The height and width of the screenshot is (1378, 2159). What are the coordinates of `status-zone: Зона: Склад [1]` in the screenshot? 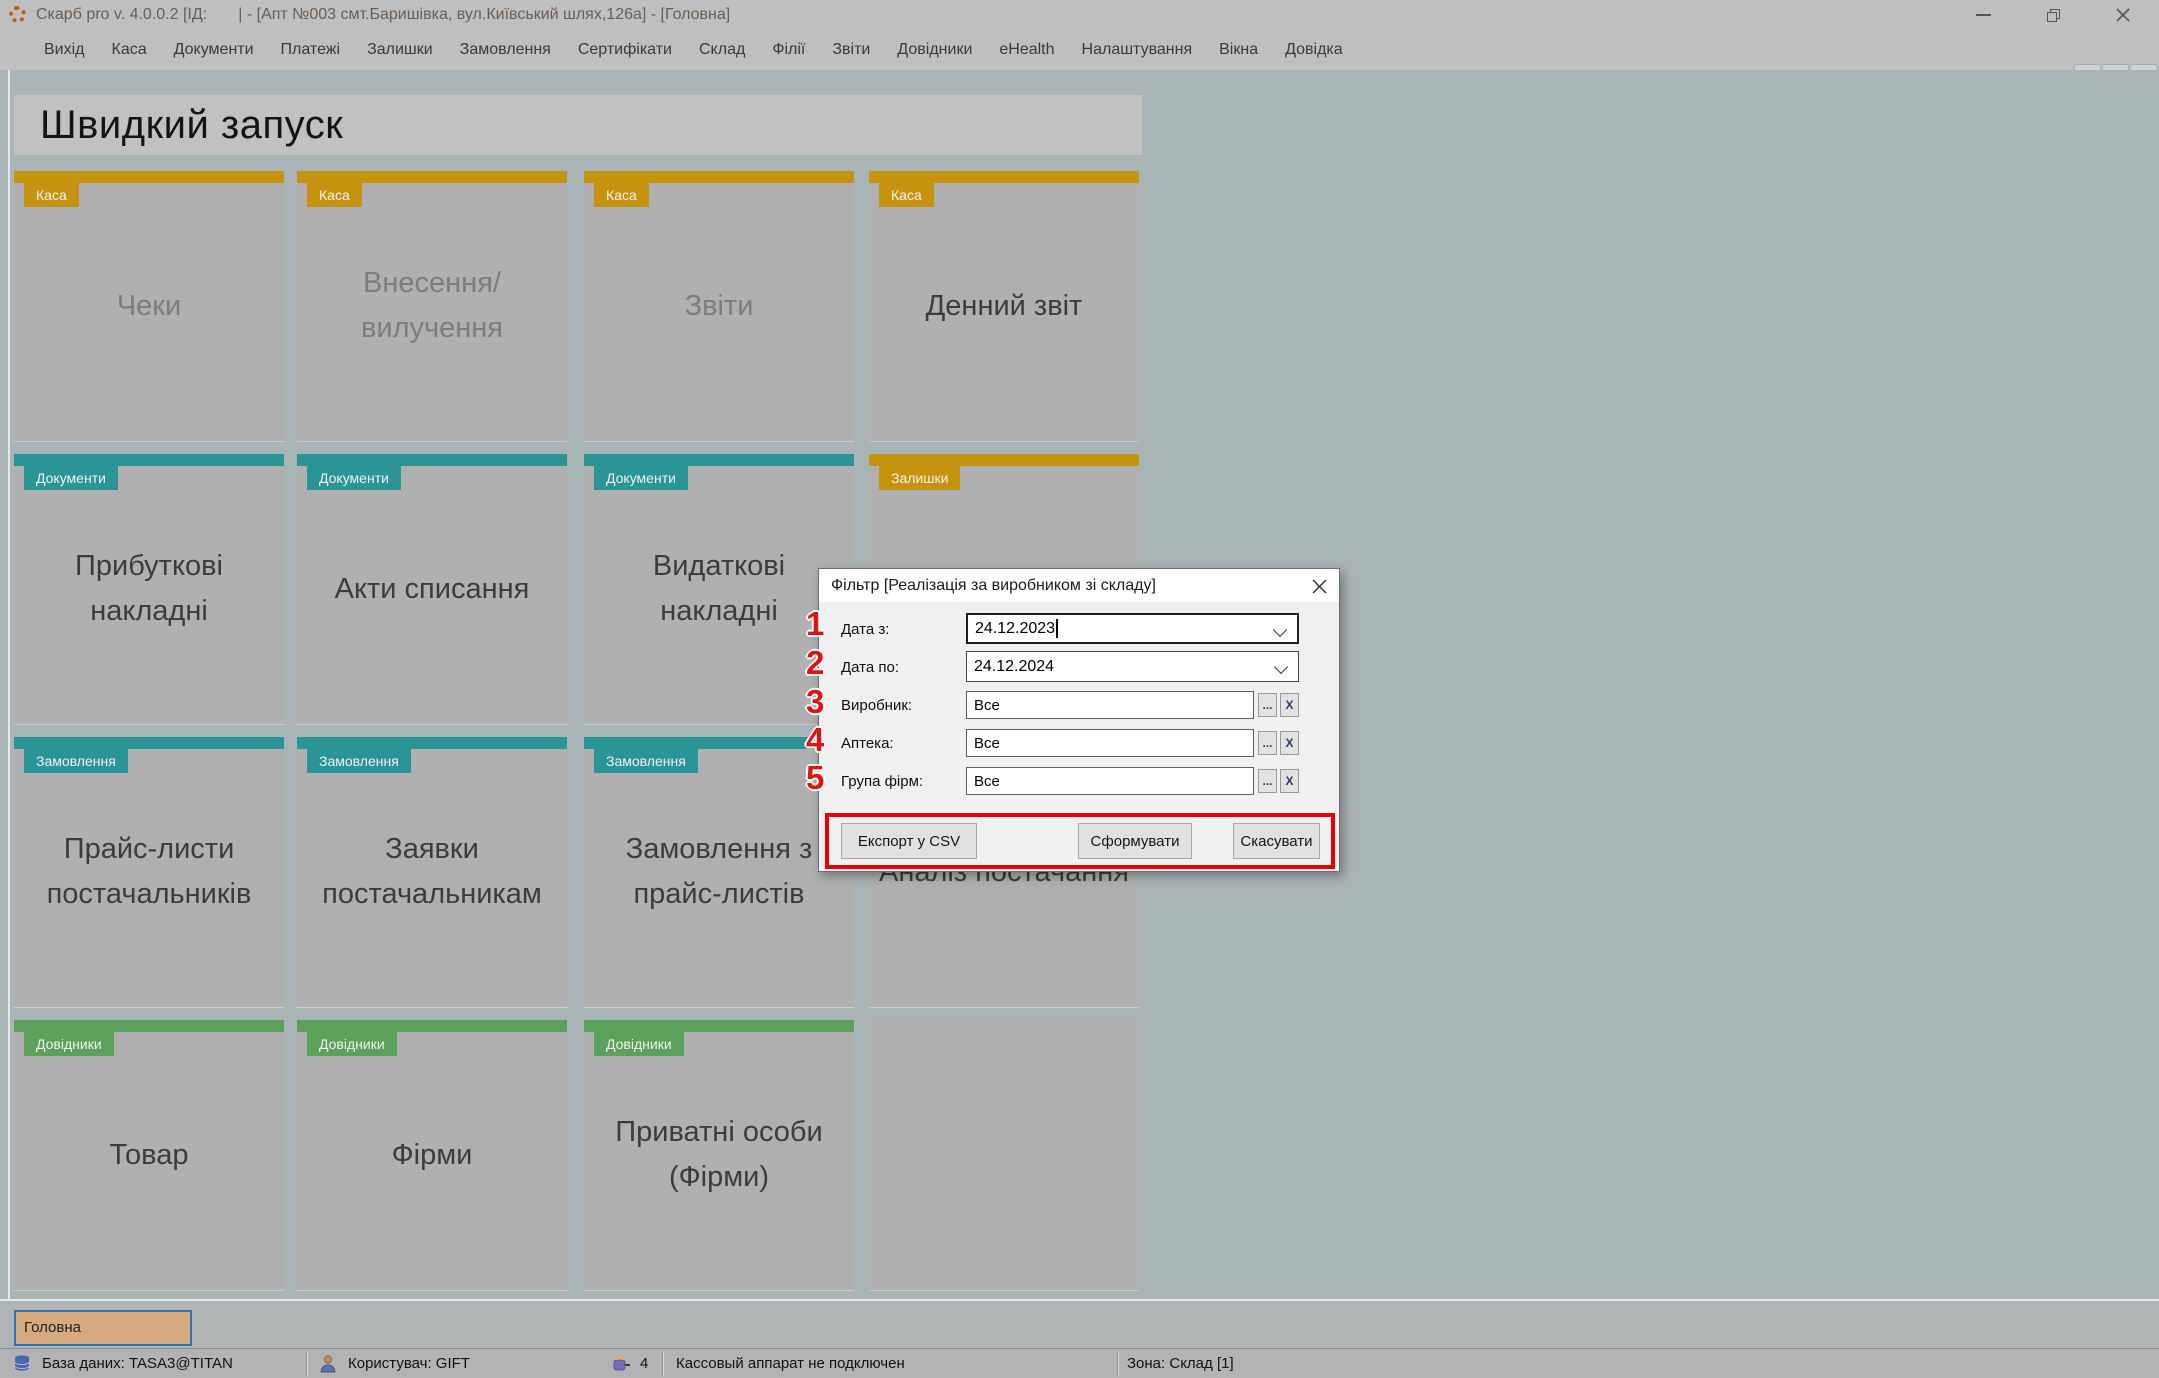 It's located at (1180, 1363).